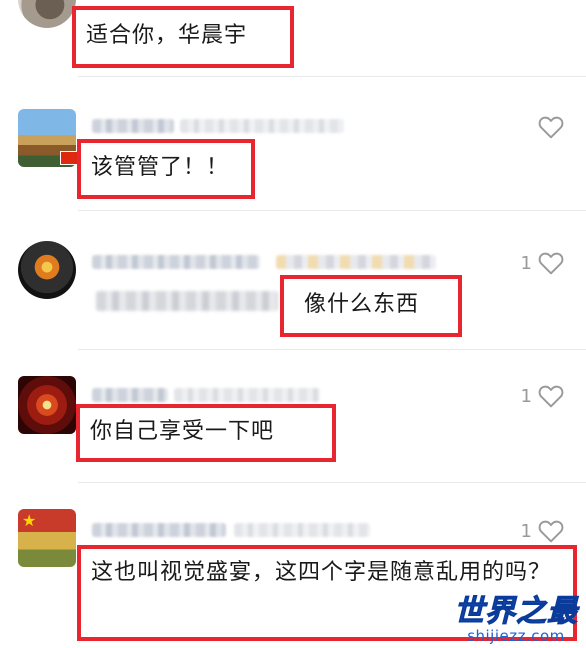 The height and width of the screenshot is (648, 586). What do you see at coordinates (516, 611) in the screenshot?
I see `watermark-title: 世界之最` at bounding box center [516, 611].